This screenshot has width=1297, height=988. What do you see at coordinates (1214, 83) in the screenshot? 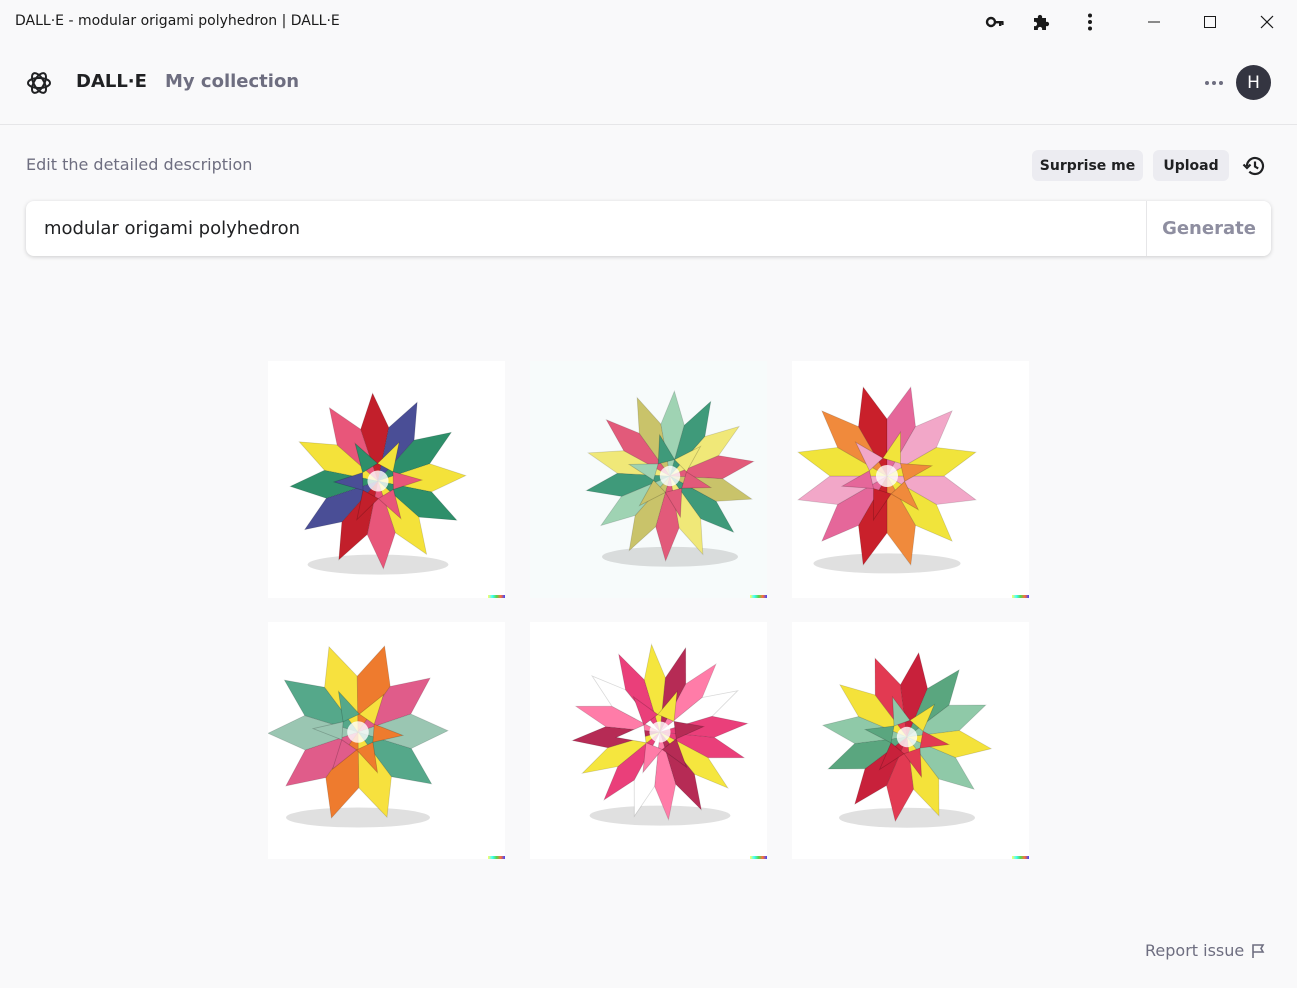
I see `more-options-icon` at bounding box center [1214, 83].